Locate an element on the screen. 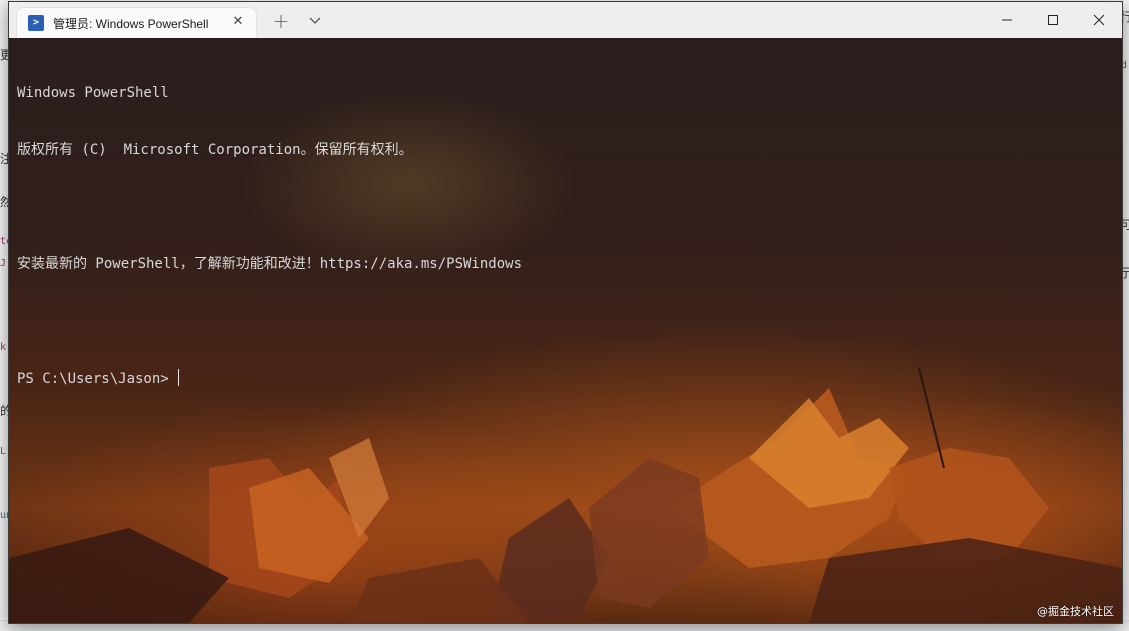  minimize-button is located at coordinates (1007, 20).